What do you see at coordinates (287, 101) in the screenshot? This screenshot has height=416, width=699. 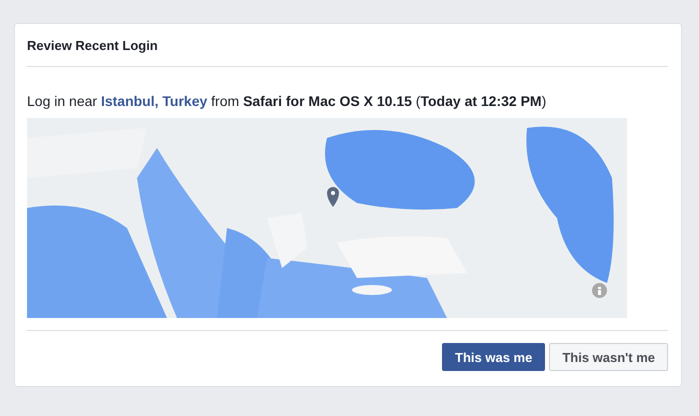 I see `login-message: Log in near Istanbul, Turkey from Safari for Mac OS X 10.15 (Today at 12:32 PM)` at bounding box center [287, 101].